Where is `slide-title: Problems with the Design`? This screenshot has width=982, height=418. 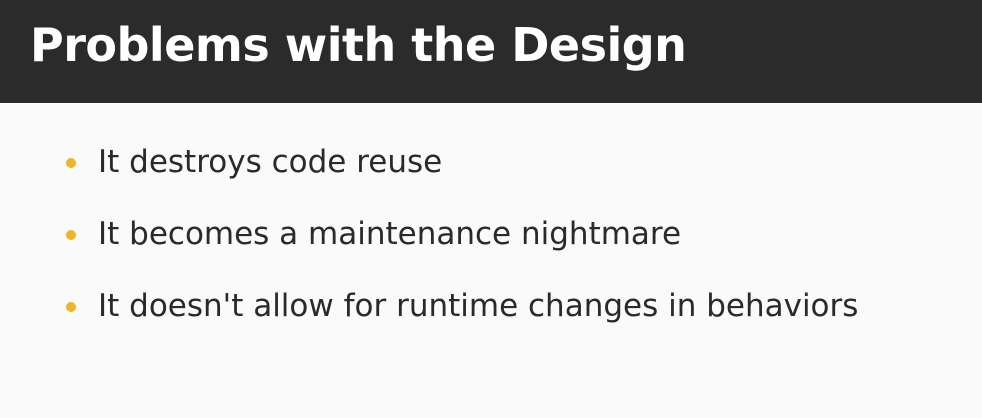 slide-title: Problems with the Design is located at coordinates (358, 45).